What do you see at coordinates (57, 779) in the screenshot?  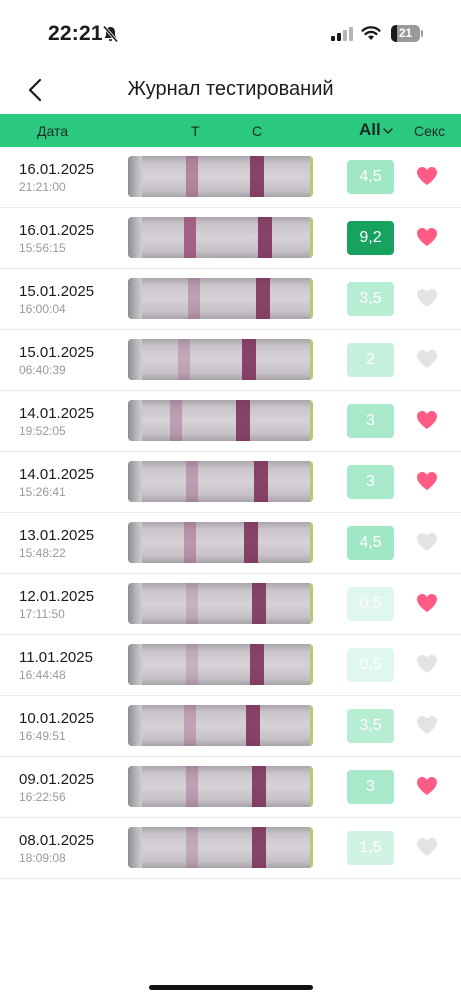 I see `test-date: 09.01.2025` at bounding box center [57, 779].